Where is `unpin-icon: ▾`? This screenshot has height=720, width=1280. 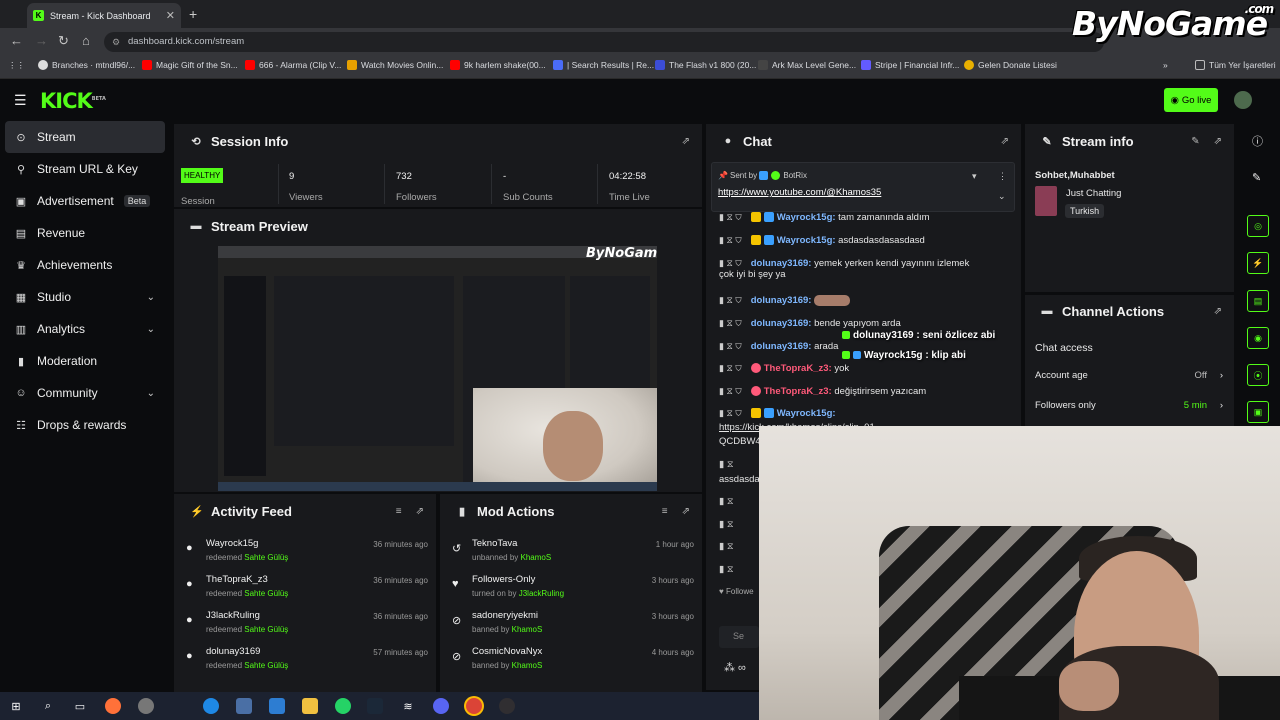 unpin-icon: ▾ is located at coordinates (974, 176).